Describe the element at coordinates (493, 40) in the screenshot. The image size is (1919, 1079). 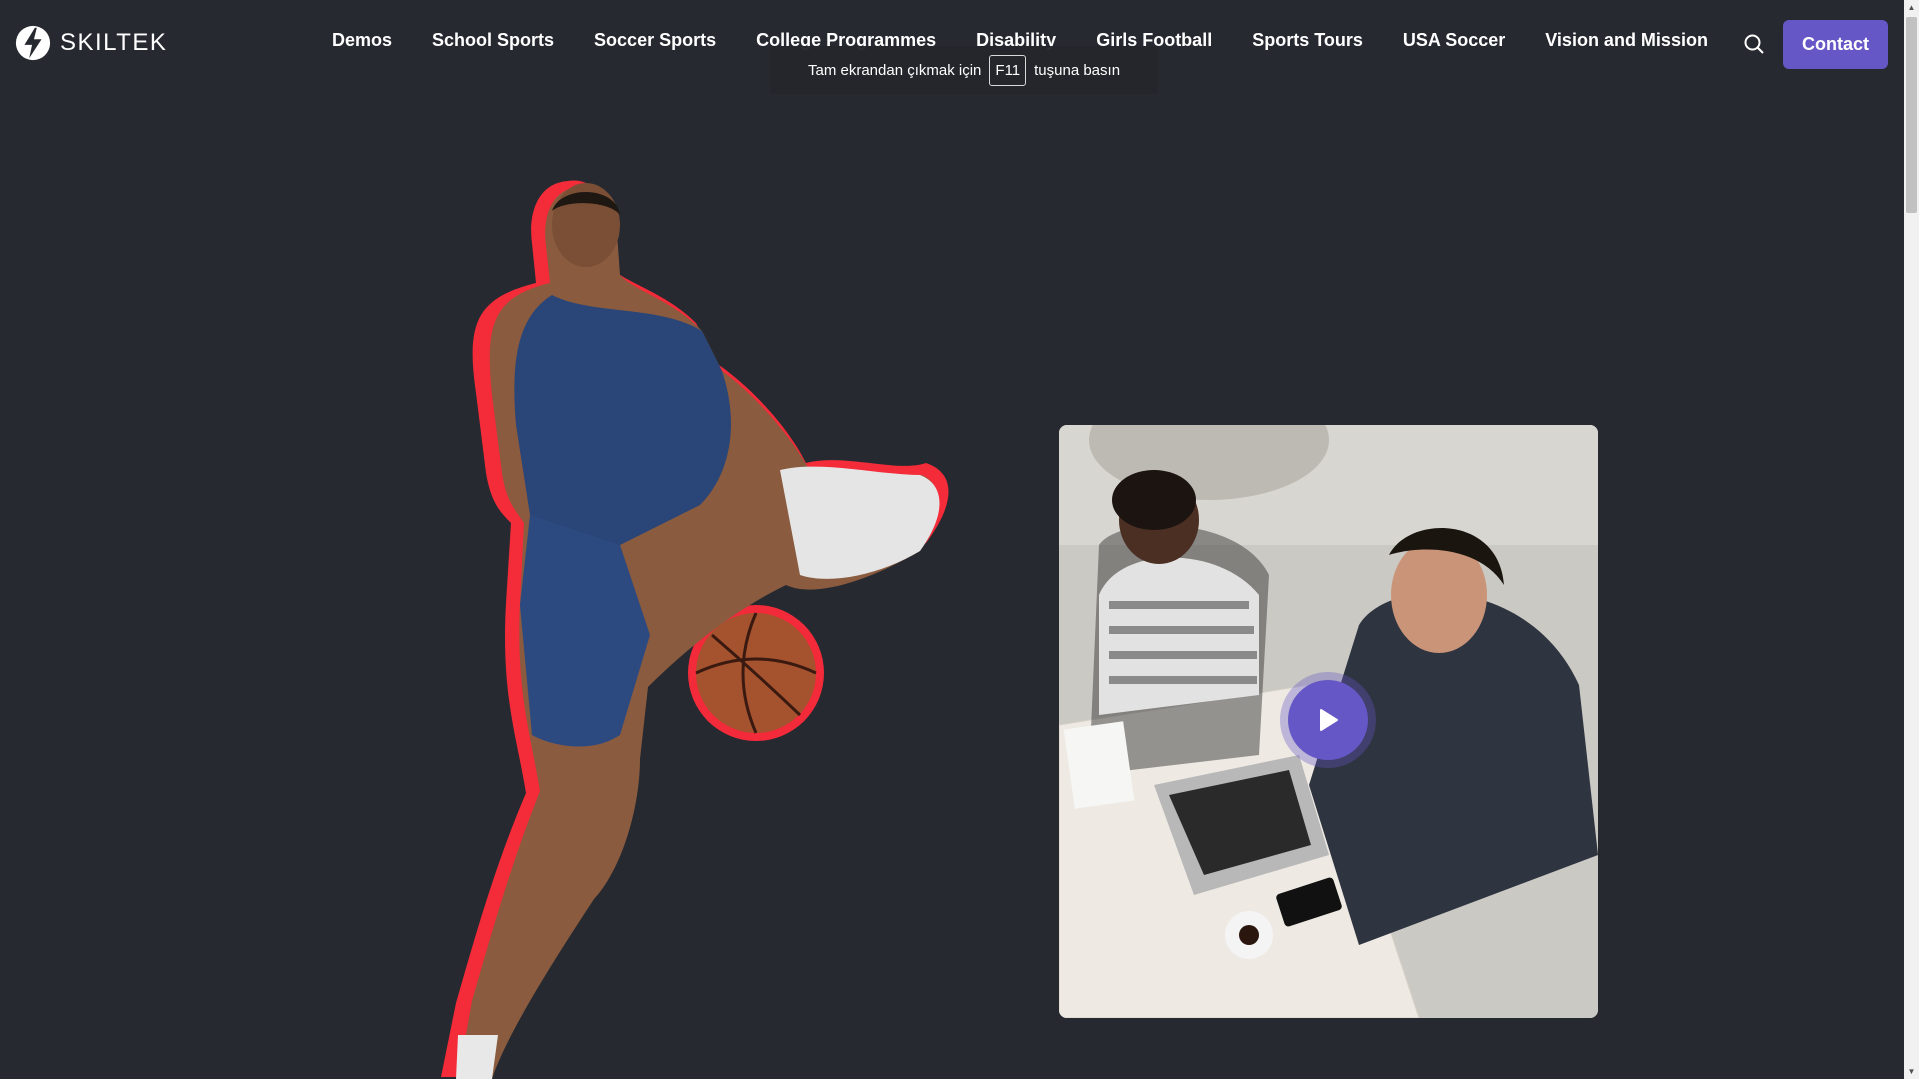
I see `nav-item-school-sports: School Sports` at that location.